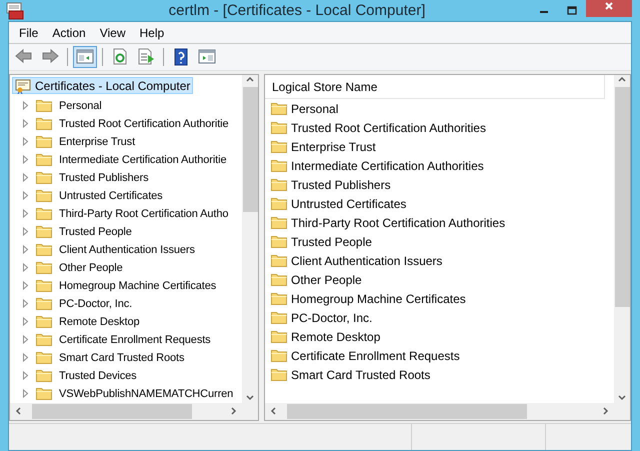  Describe the element at coordinates (112, 33) in the screenshot. I see `menu-item: View` at that location.